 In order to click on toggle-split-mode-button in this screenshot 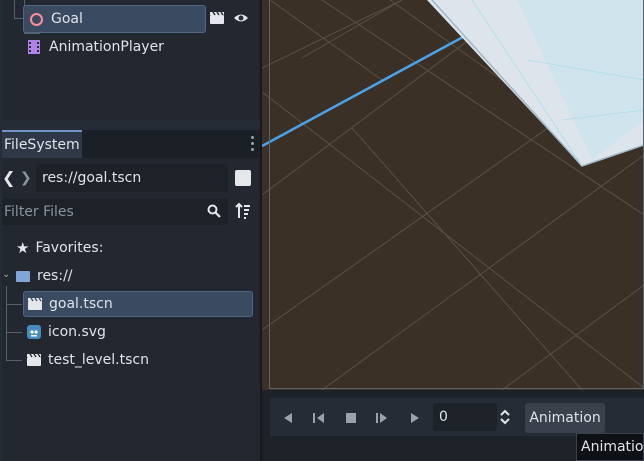, I will do `click(243, 178)`.